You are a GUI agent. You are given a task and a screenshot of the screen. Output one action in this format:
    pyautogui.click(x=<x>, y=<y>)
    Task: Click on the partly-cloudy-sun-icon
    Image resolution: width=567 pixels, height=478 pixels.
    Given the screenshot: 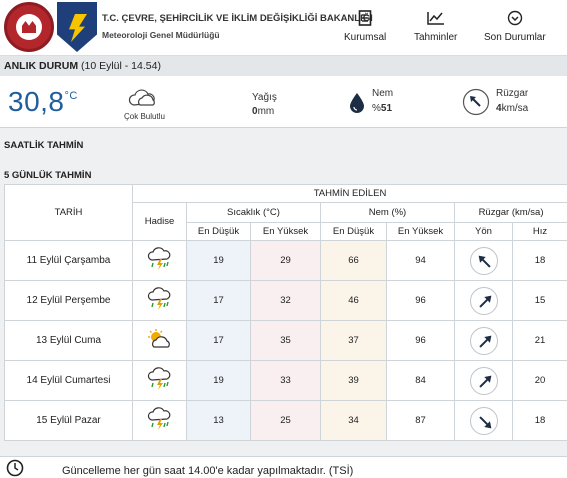 What is the action you would take?
    pyautogui.click(x=159, y=340)
    